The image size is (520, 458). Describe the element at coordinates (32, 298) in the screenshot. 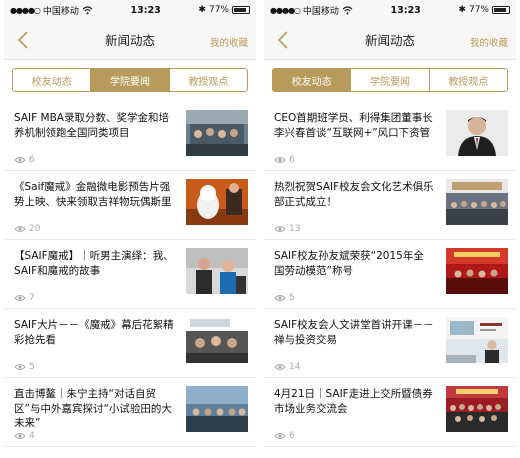

I see `view-count-value: 7` at that location.